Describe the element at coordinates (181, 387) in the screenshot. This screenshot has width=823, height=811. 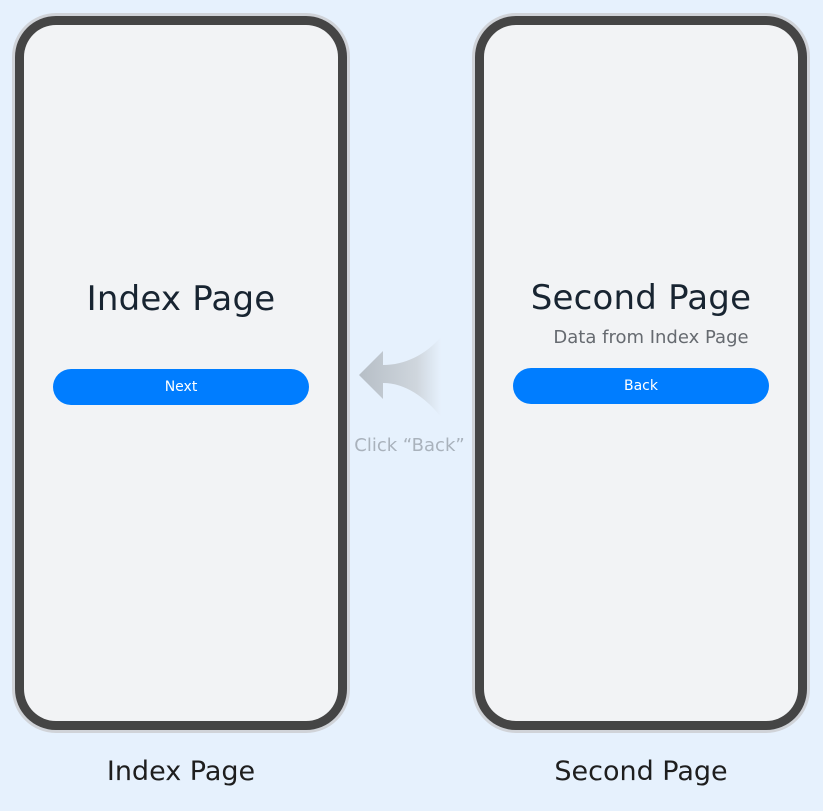
I see `next-button: Next` at that location.